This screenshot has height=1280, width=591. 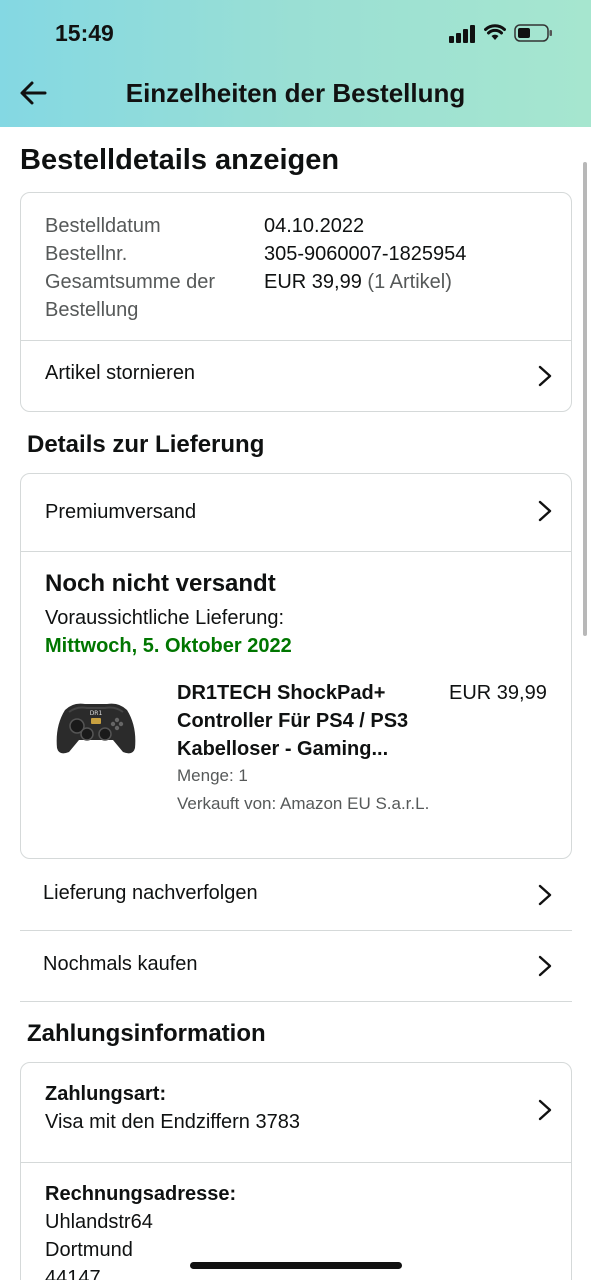 I want to click on order-number-value: 305-9060007-1825954, so click(x=365, y=254).